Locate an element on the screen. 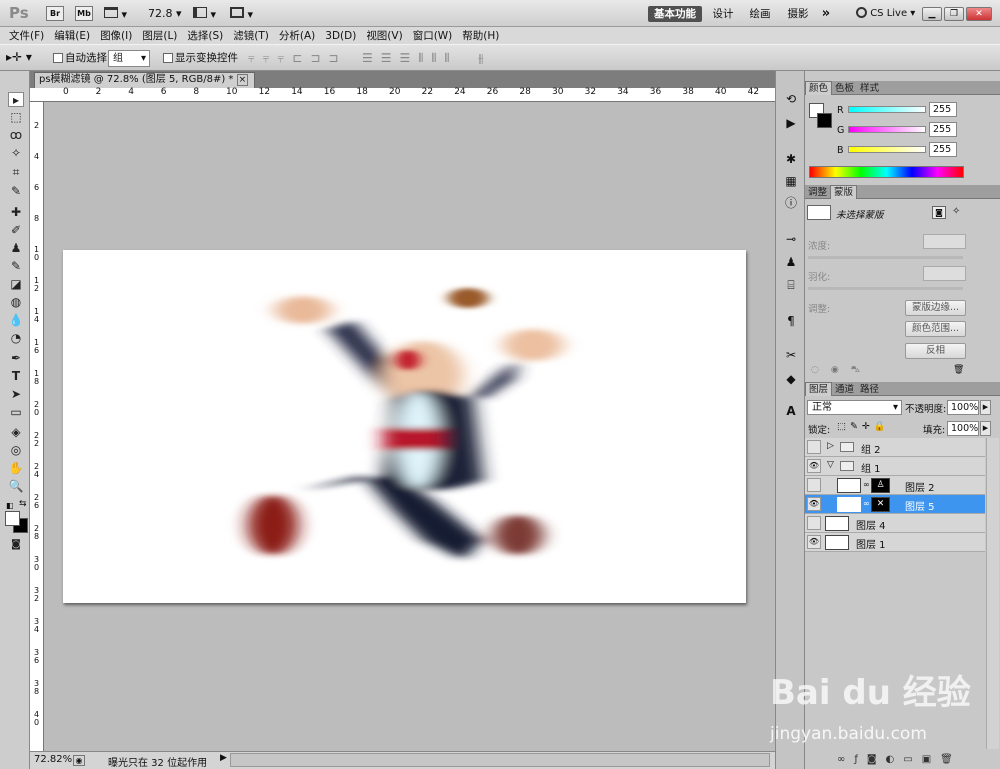 The image size is (1000, 769). pen-tool-icon: ✒ is located at coordinates (16, 358).